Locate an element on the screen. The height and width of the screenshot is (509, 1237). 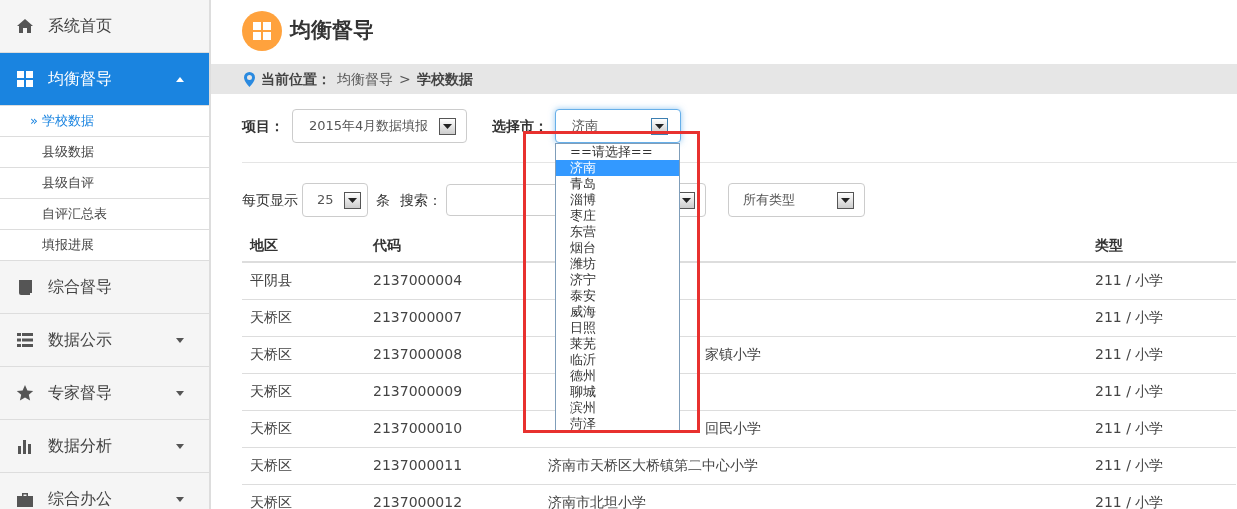
submenu-item: 填报进展 is located at coordinates (104, 245).